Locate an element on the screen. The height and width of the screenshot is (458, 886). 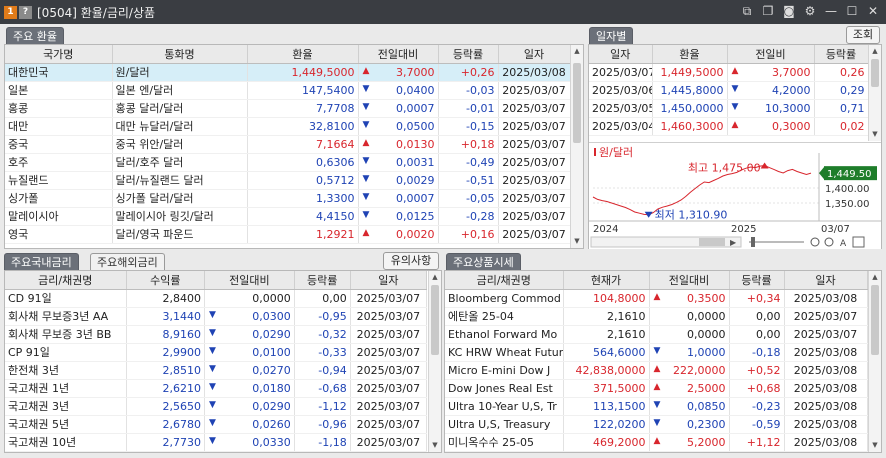
date-cell: 2025/03/07 is located at coordinates (534, 126).